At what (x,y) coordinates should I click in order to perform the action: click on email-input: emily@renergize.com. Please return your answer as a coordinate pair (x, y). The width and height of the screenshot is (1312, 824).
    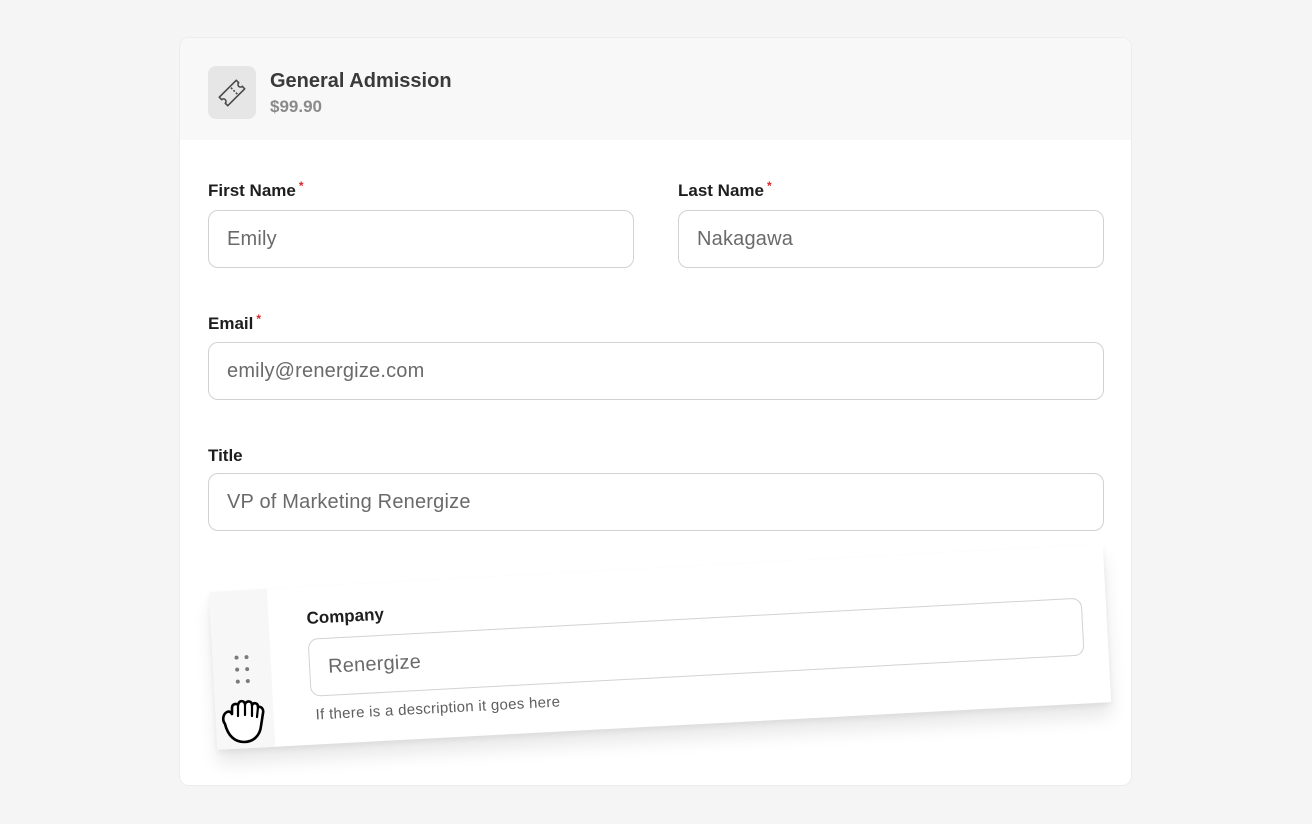
    Looking at the image, I should click on (656, 371).